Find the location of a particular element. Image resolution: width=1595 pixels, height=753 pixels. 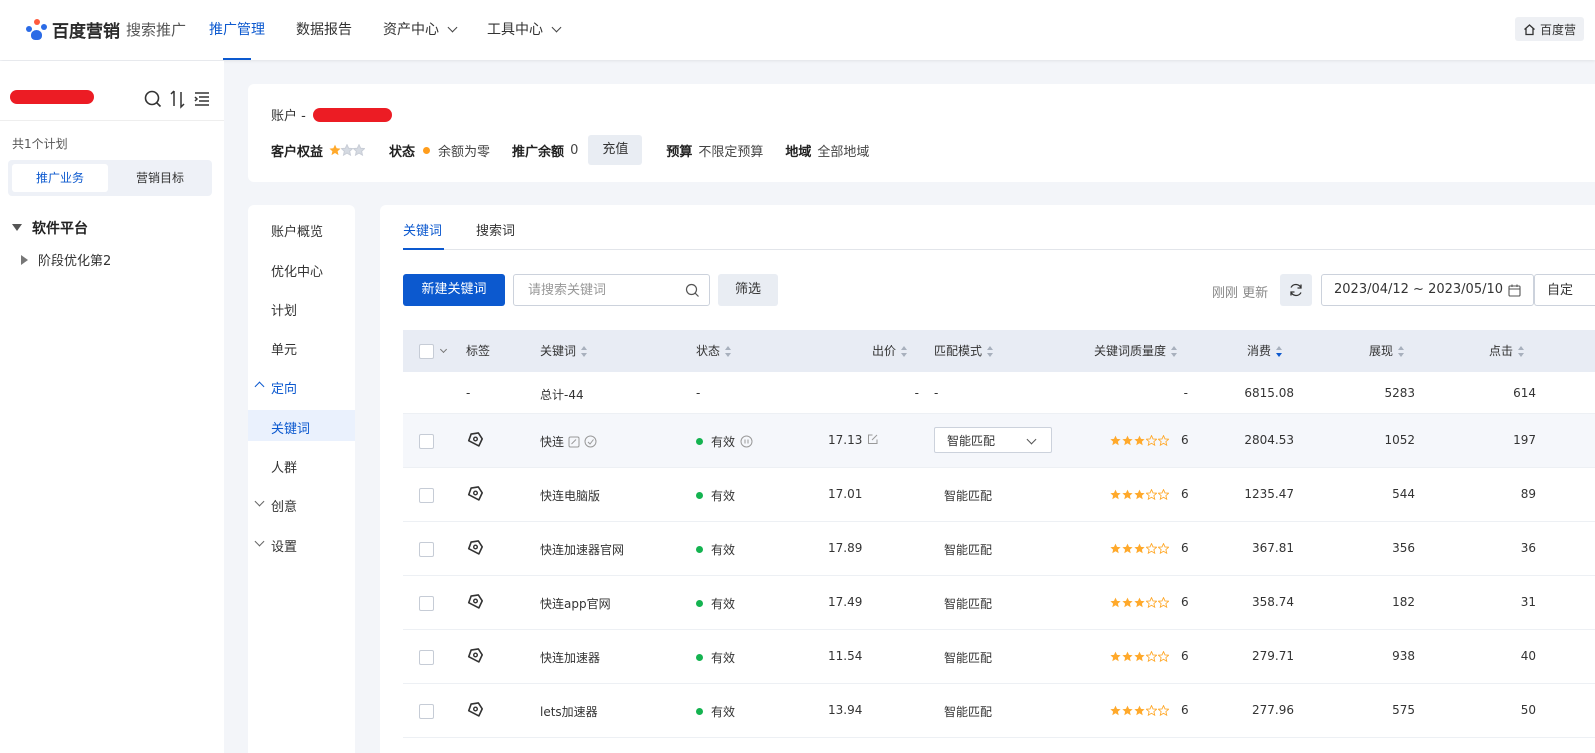

nav-tool-center: 工具中心 is located at coordinates (524, 30).